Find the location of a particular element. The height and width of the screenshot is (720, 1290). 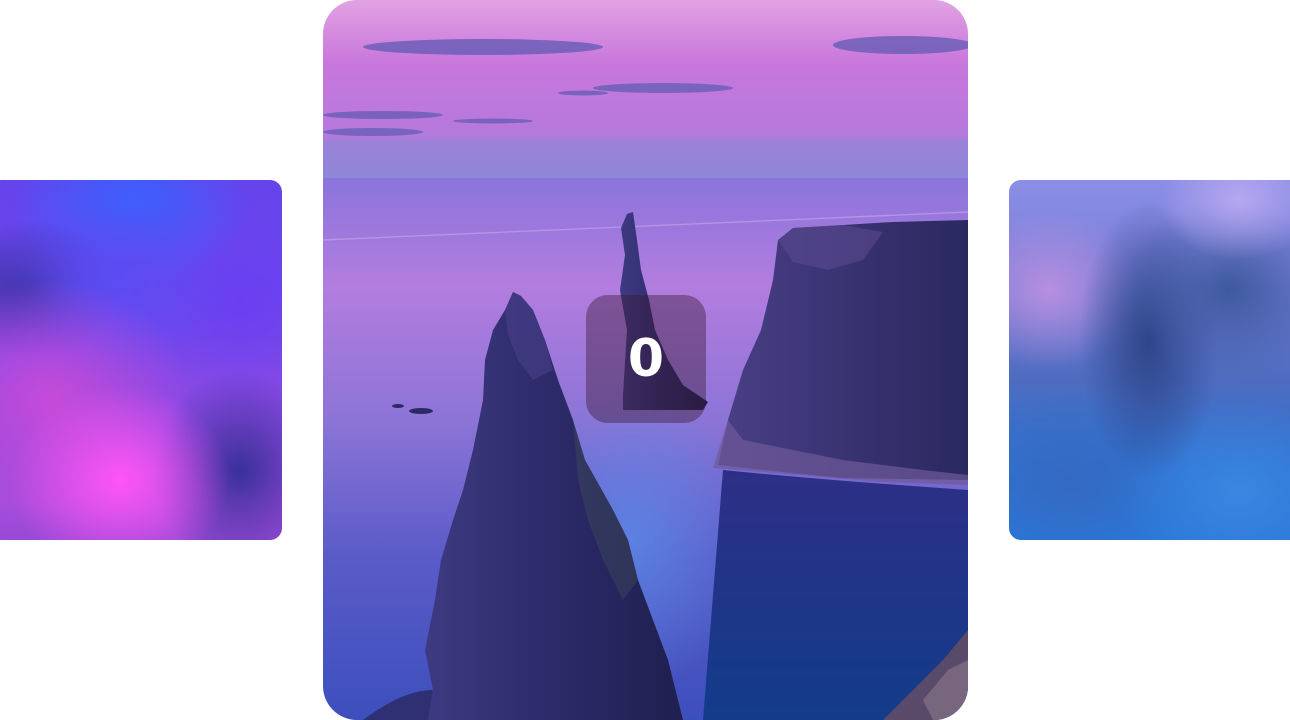

carousel-slide-previous is located at coordinates (141, 360).